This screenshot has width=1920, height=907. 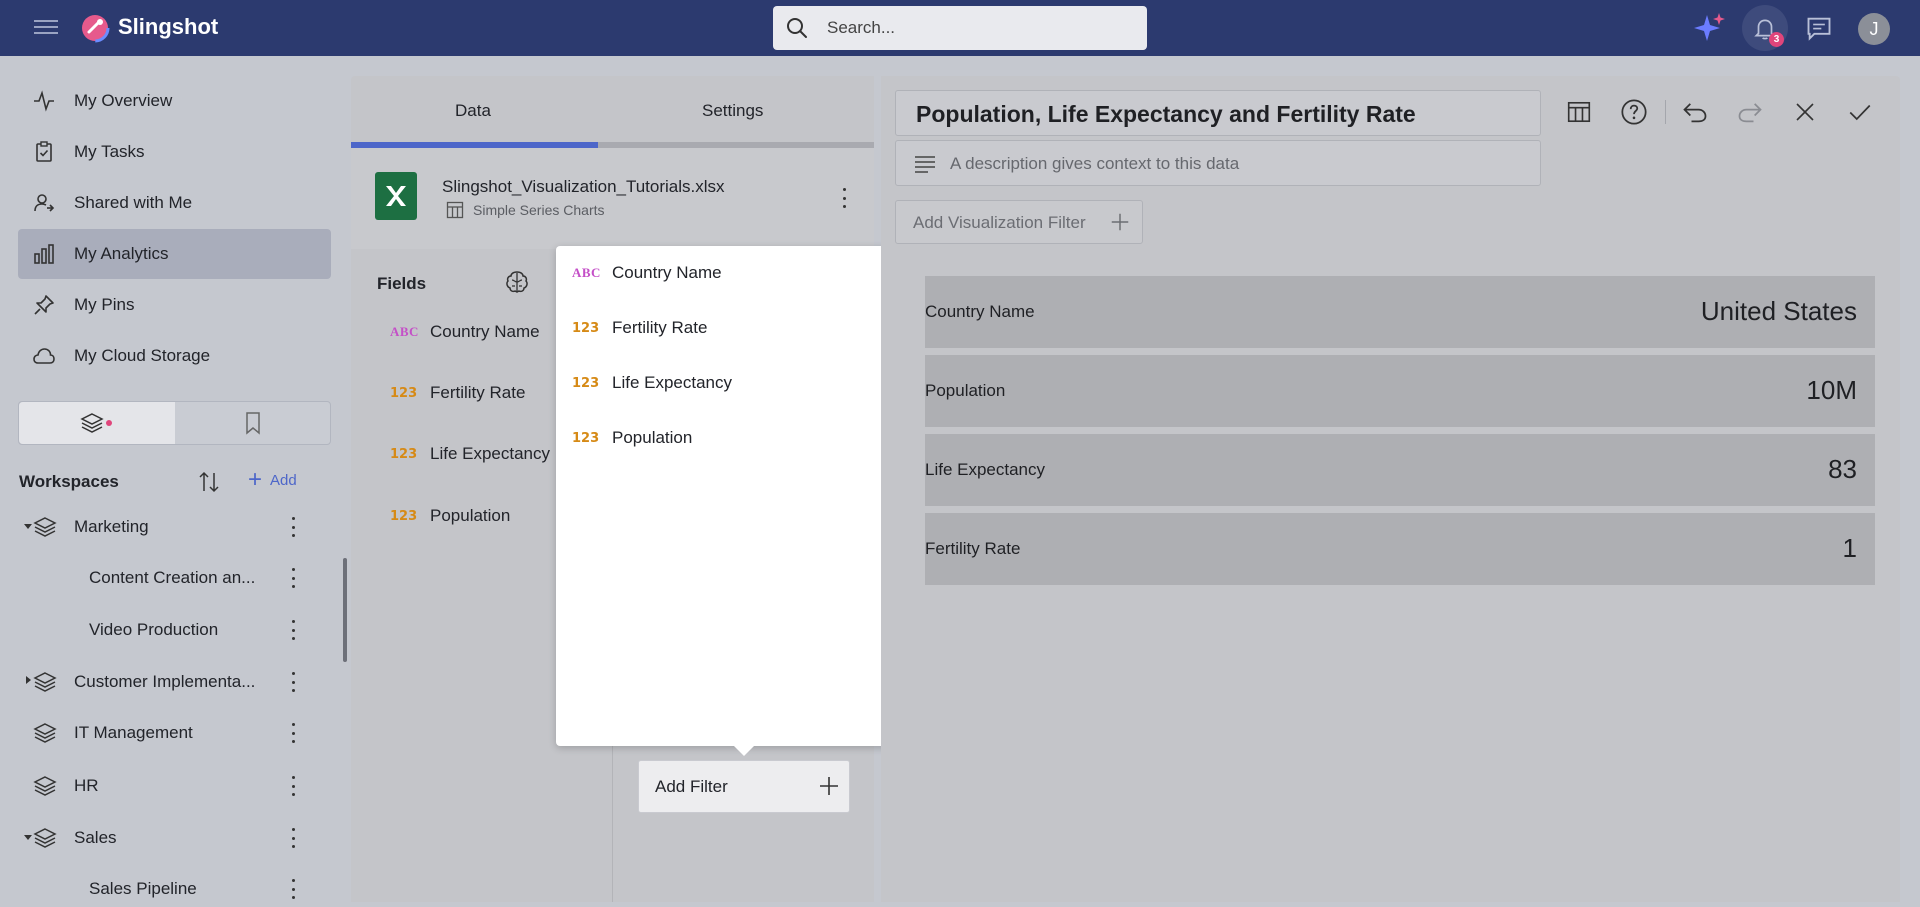 What do you see at coordinates (104, 304) in the screenshot?
I see `nav-label: My Pins` at bounding box center [104, 304].